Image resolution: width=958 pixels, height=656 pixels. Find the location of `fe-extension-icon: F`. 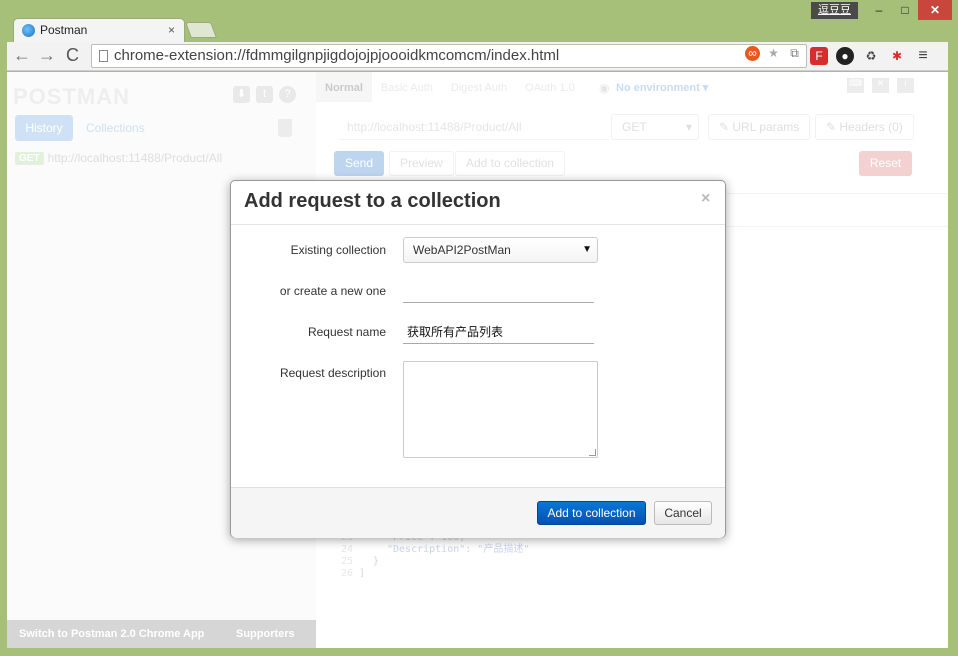

fe-extension-icon: F is located at coordinates (819, 56).